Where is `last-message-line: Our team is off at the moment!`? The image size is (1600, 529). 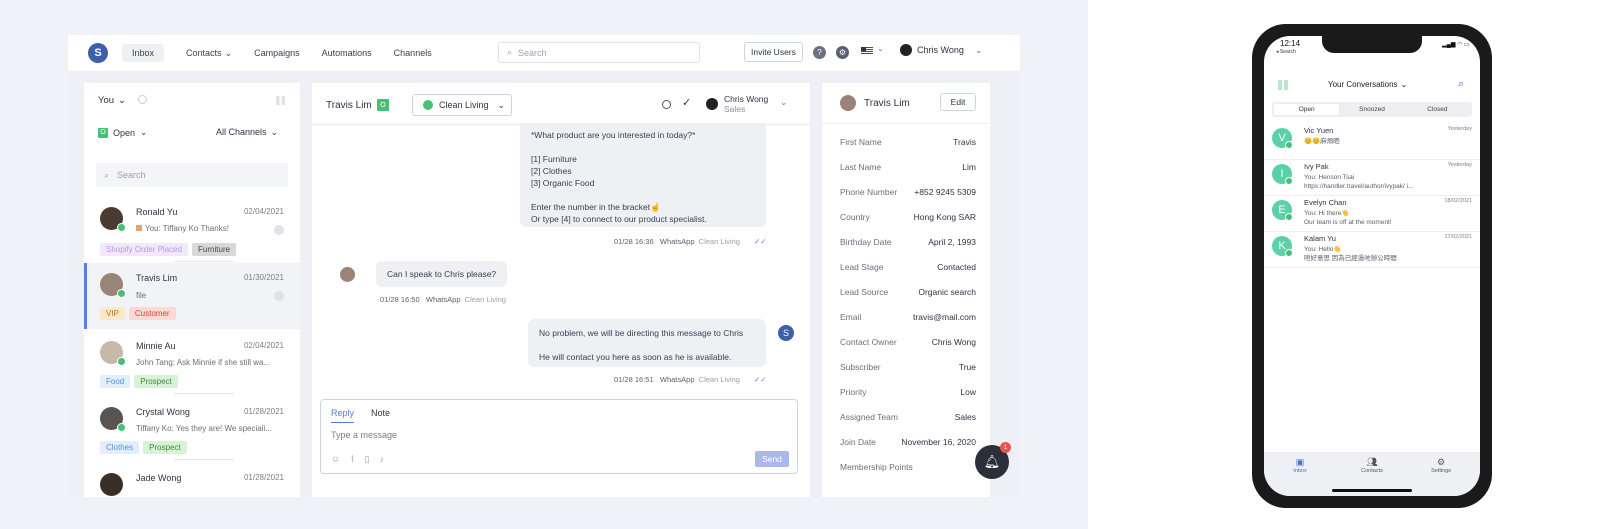
last-message-line: Our team is off at the moment! is located at coordinates (1348, 222).